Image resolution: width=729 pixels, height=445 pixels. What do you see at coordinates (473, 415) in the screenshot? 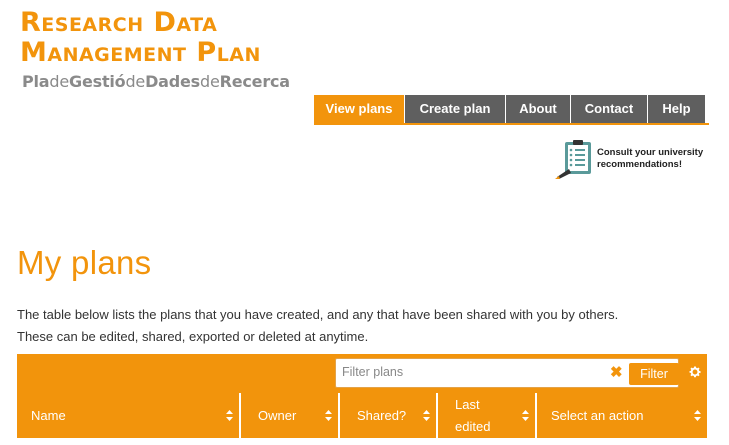
I see `column-label: Last edited` at bounding box center [473, 415].